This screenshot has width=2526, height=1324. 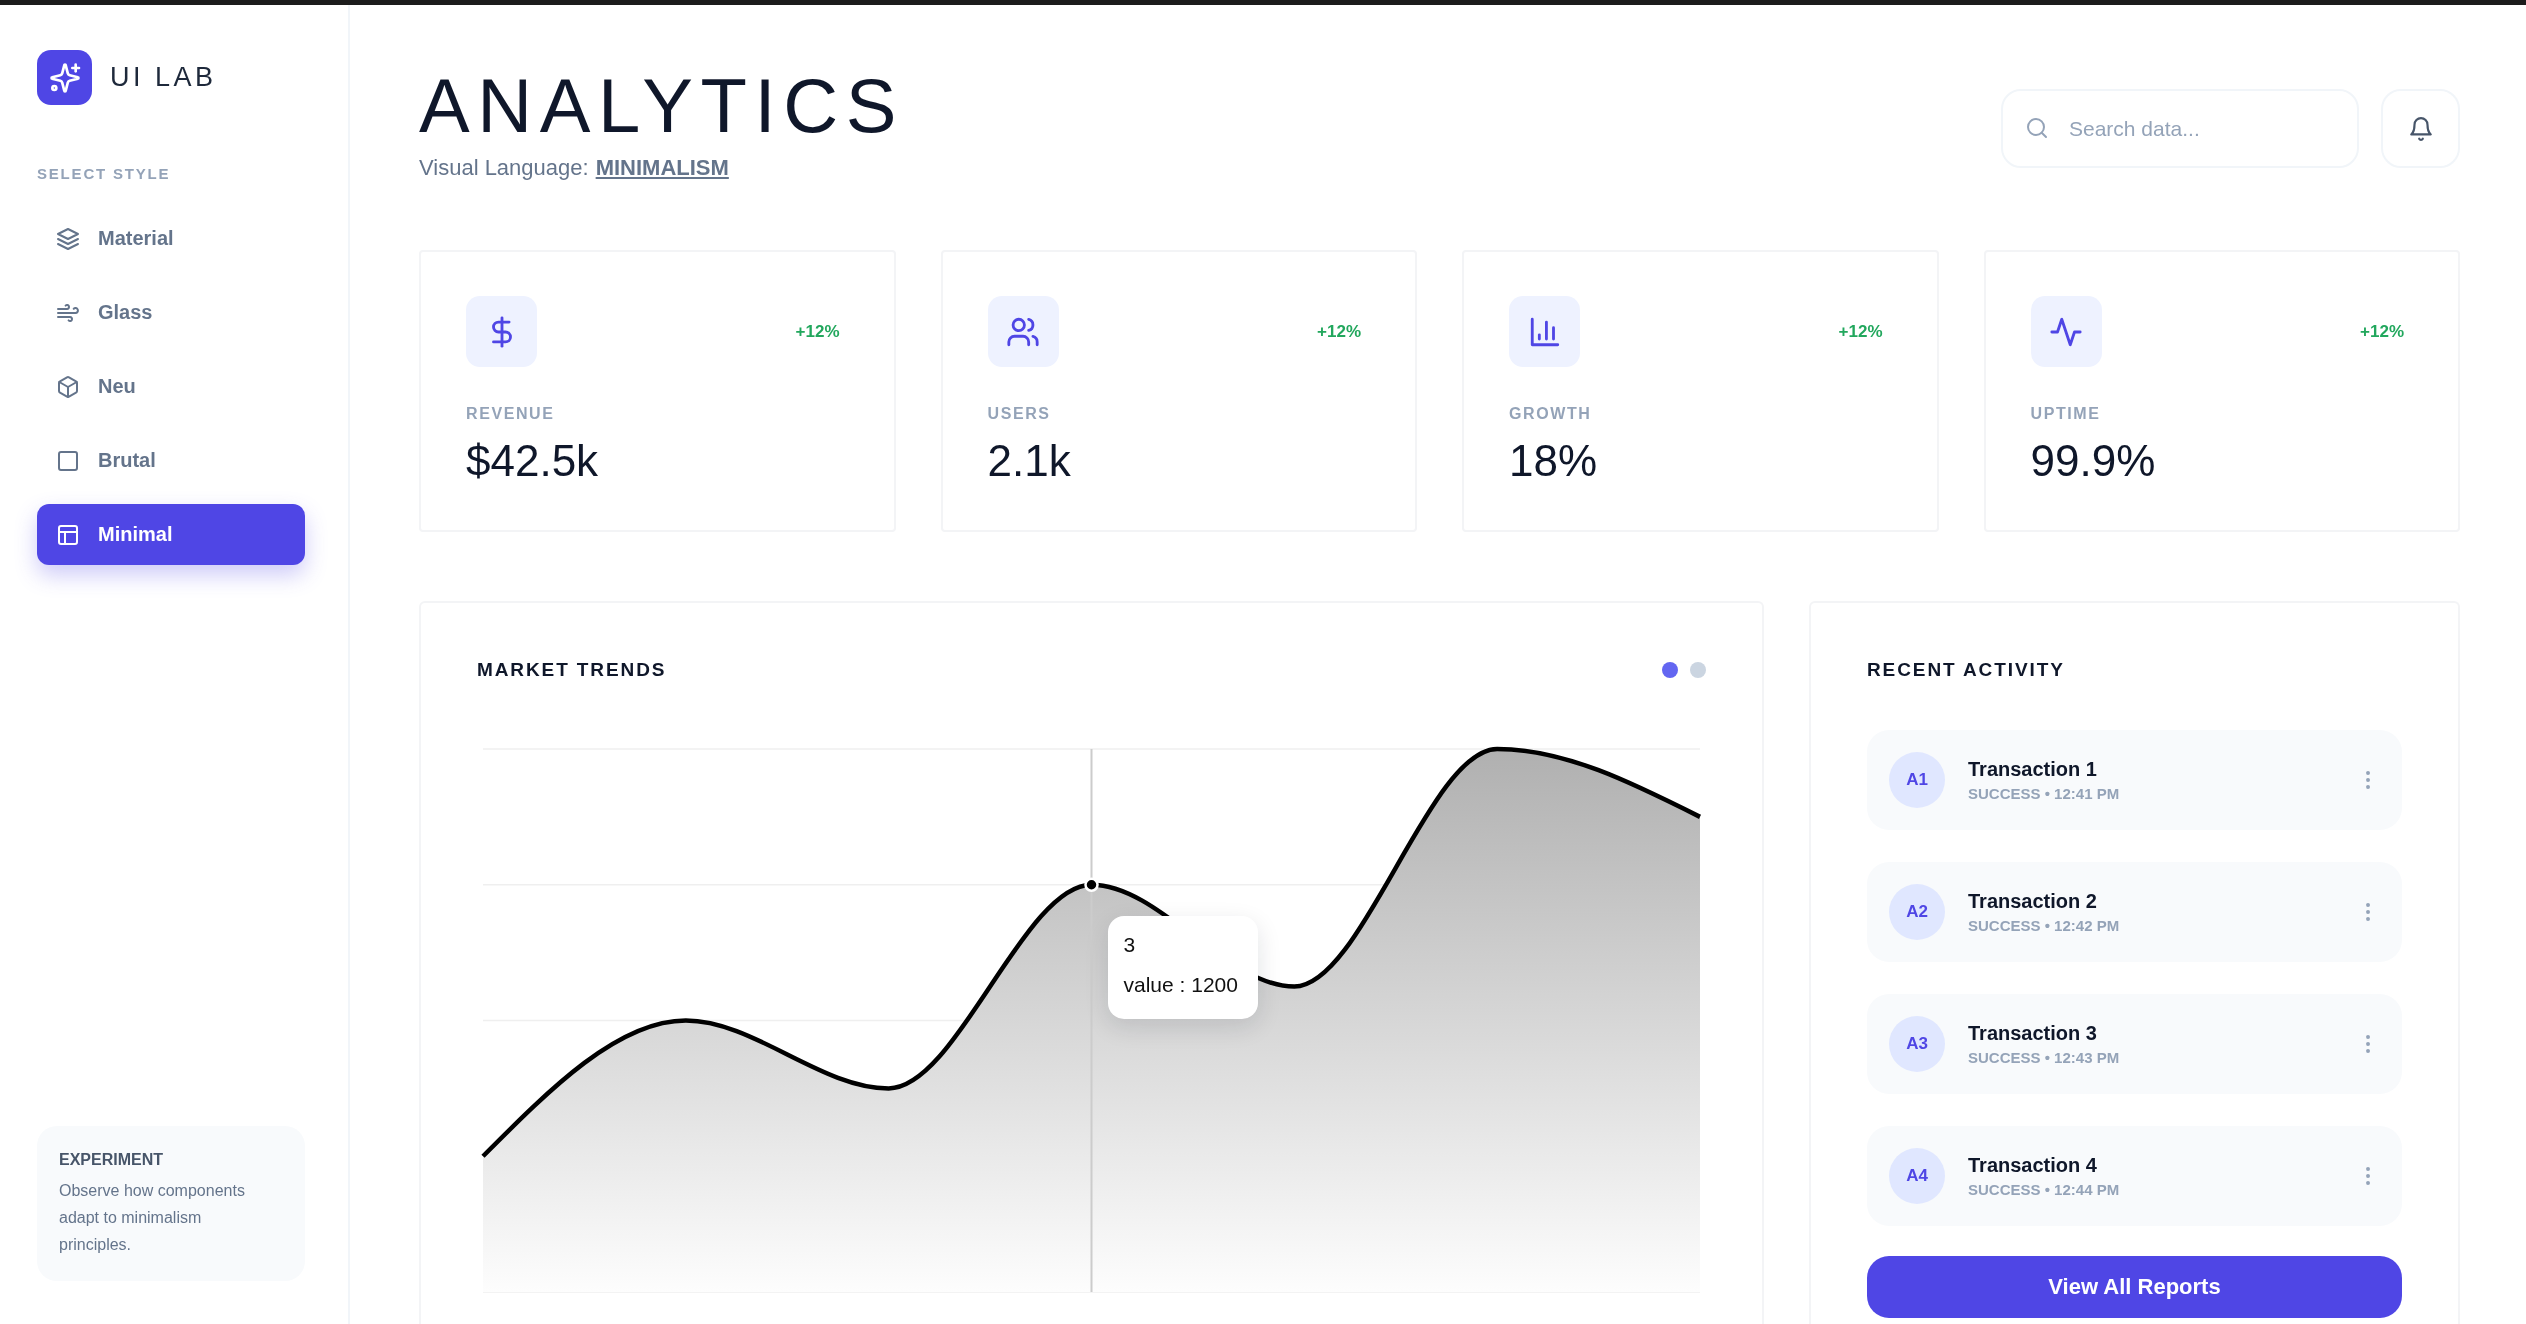 I want to click on page-title: ANALYTICS, so click(x=662, y=106).